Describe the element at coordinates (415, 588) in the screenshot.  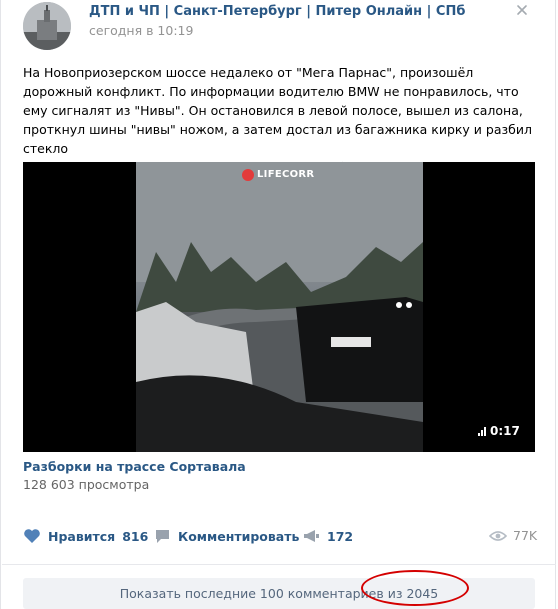
I see `annotation-circle` at that location.